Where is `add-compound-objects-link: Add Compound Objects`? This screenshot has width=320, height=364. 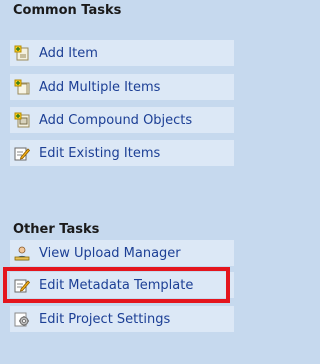 add-compound-objects-link: Add Compound Objects is located at coordinates (122, 120).